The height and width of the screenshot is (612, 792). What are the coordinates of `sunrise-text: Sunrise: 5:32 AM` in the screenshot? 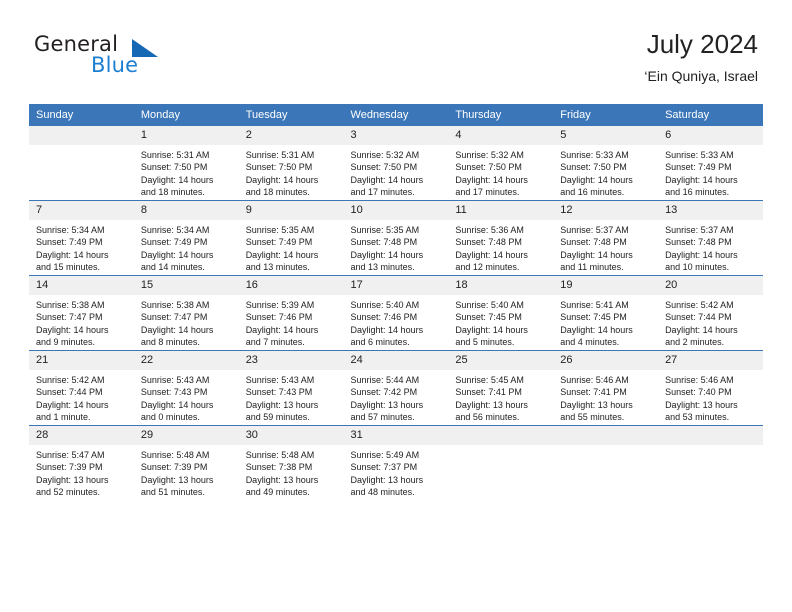 It's located at (489, 155).